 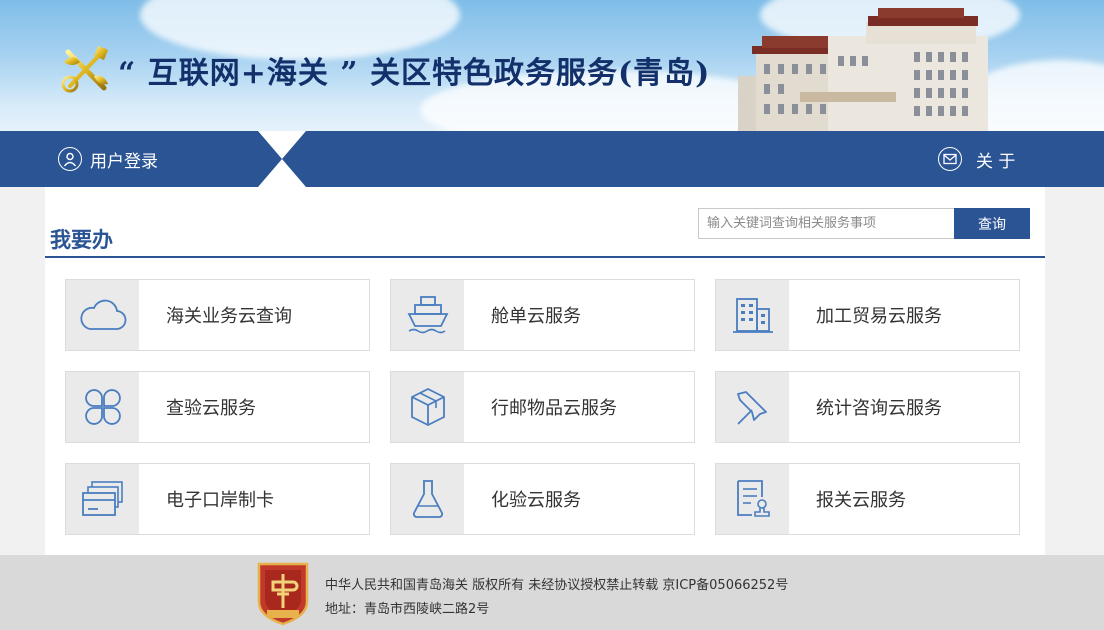 I want to click on user-icon, so click(x=70, y=159).